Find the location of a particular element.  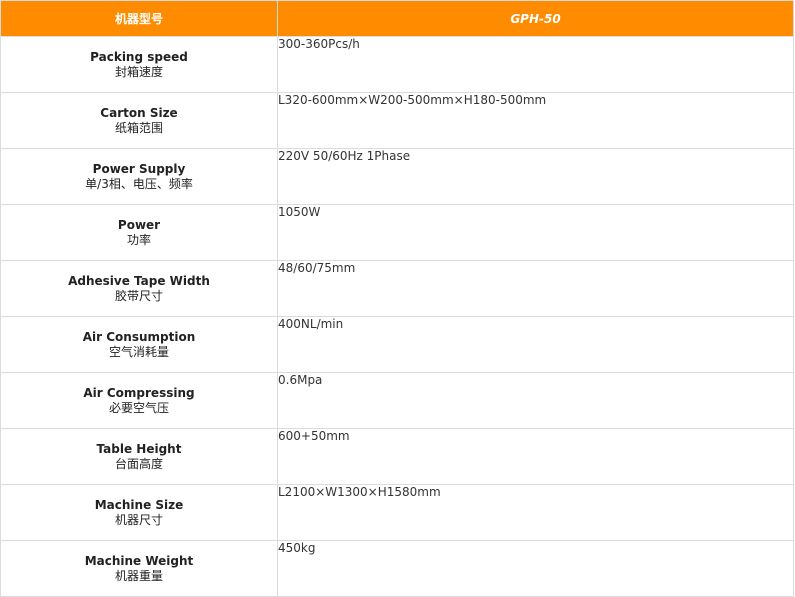

spec-label: Air Compressing 必要空气压 is located at coordinates (139, 400).